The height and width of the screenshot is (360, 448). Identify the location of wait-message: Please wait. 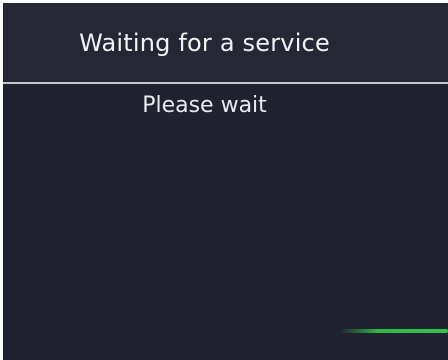
(204, 105).